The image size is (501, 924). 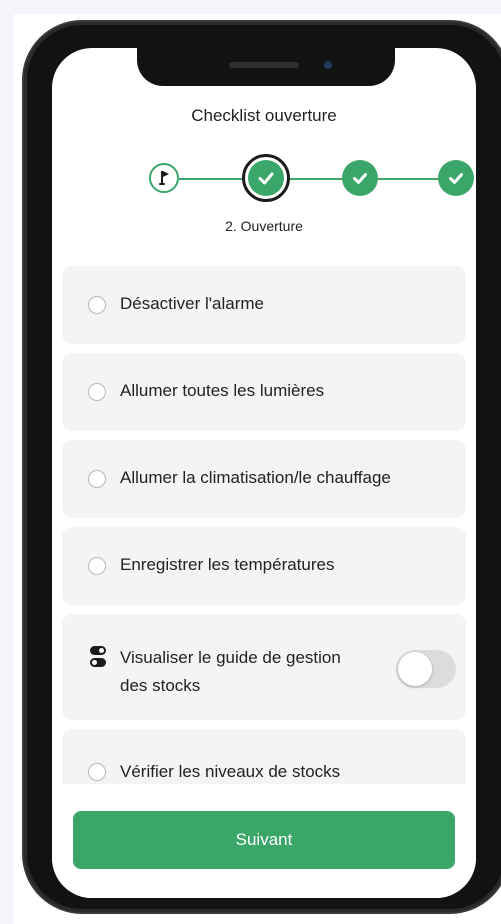 I want to click on task-item: Allumer la climatisation/le chauffage, so click(x=264, y=479).